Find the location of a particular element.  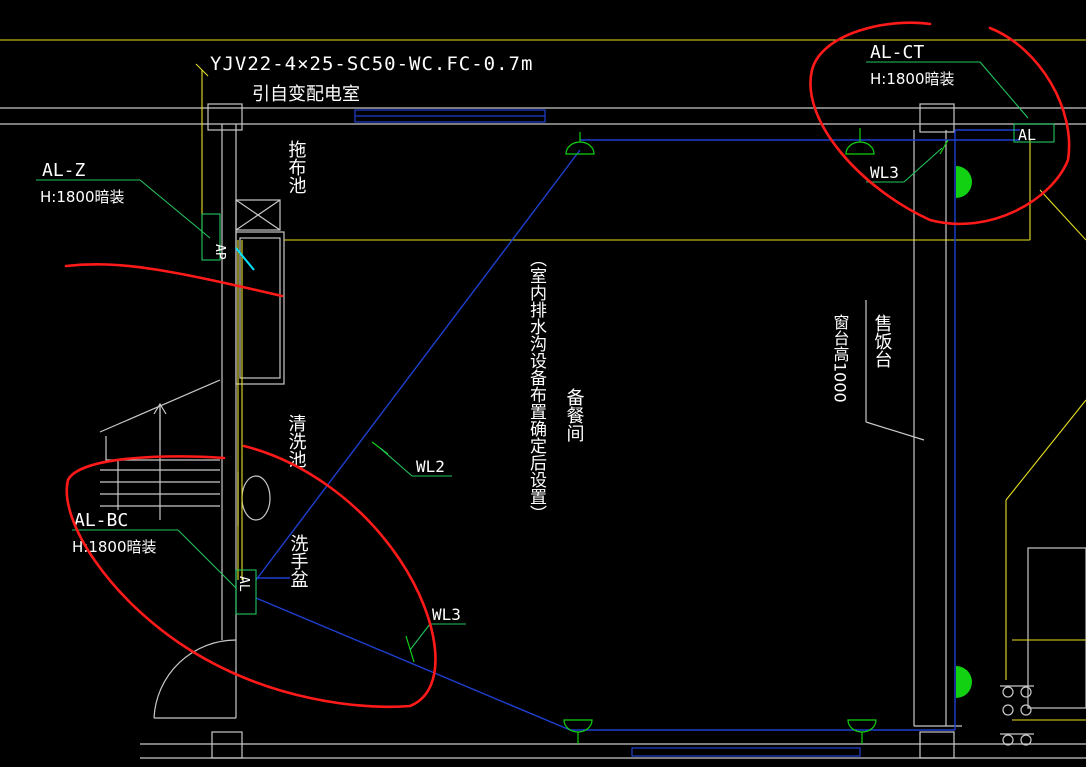

ap-connection is located at coordinates (245, 259).